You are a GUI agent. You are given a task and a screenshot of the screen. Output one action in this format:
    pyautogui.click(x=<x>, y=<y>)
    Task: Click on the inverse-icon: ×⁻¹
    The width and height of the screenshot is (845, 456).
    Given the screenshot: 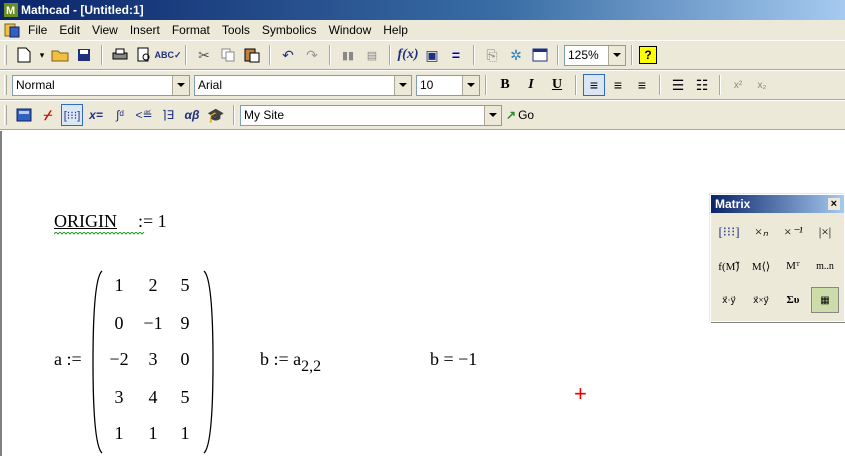 What is the action you would take?
    pyautogui.click(x=793, y=232)
    